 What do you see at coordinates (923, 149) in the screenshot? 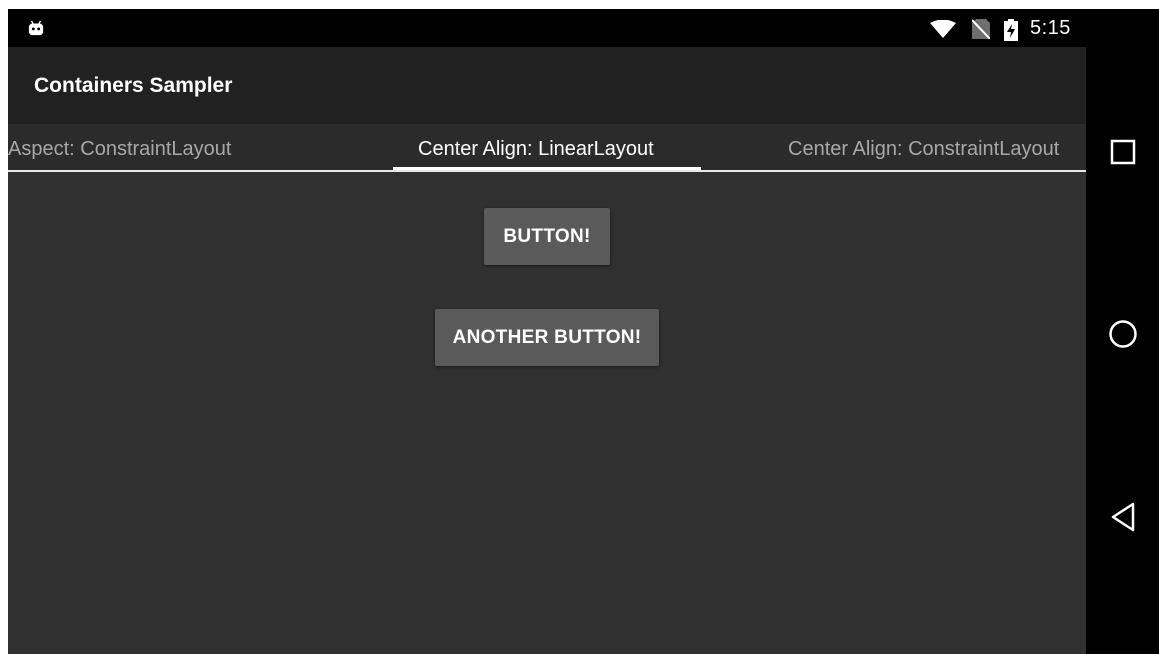
I see `tab-center-align-constraintlayout: Center Align: ConstraintLayout` at bounding box center [923, 149].